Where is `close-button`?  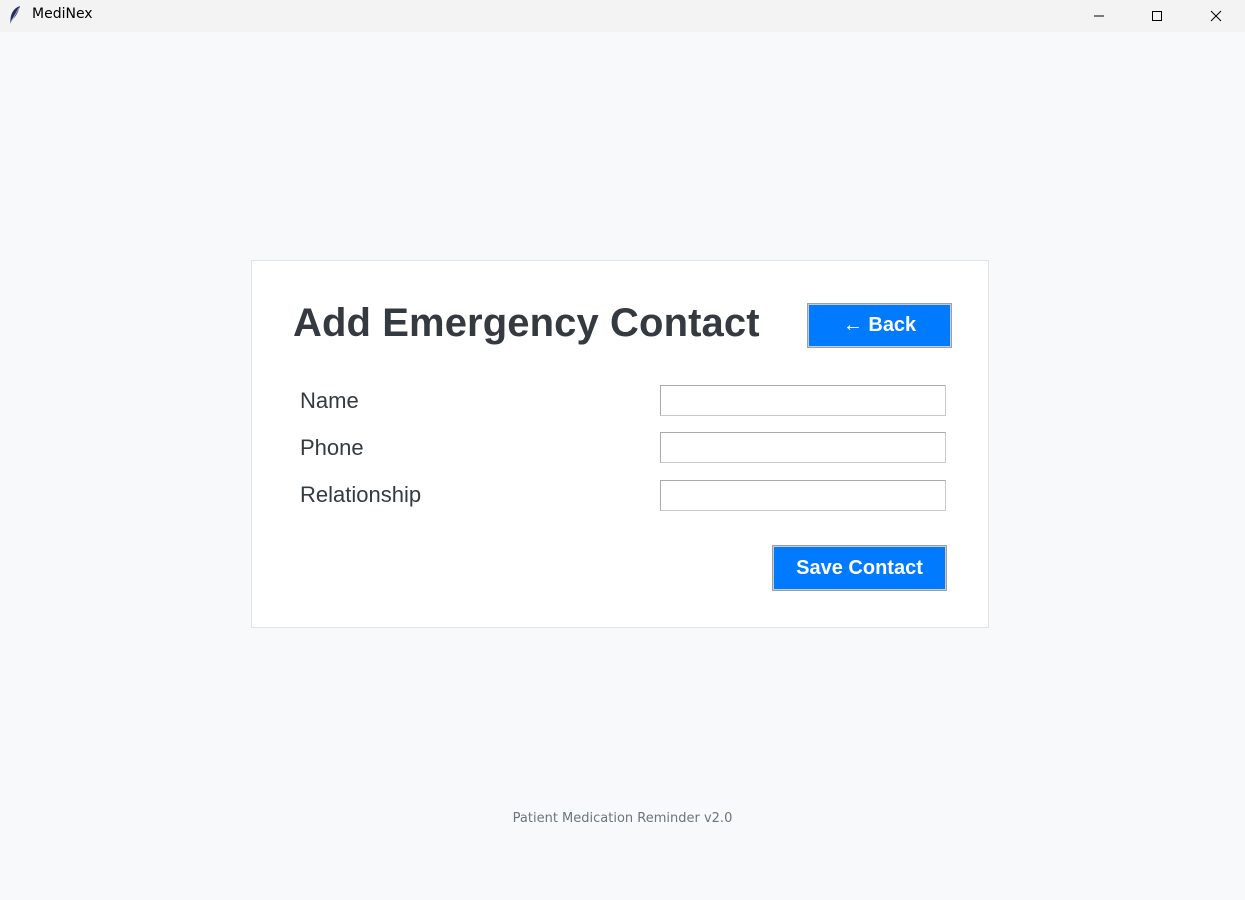
close-button is located at coordinates (1216, 16).